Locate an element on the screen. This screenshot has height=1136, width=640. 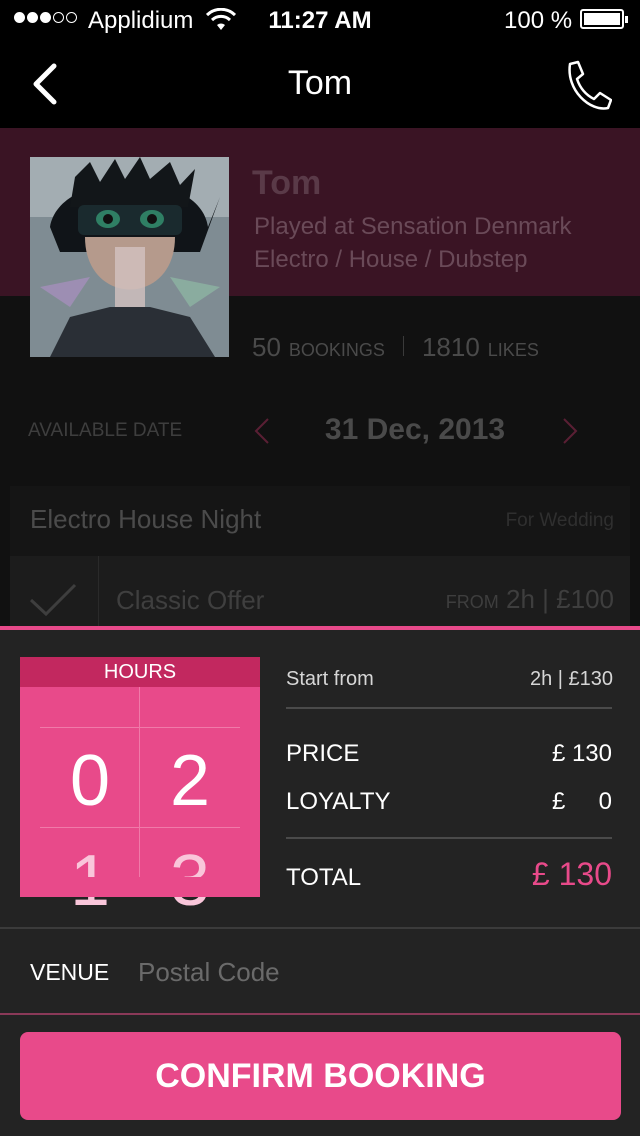
postal-code-input is located at coordinates (368, 972).